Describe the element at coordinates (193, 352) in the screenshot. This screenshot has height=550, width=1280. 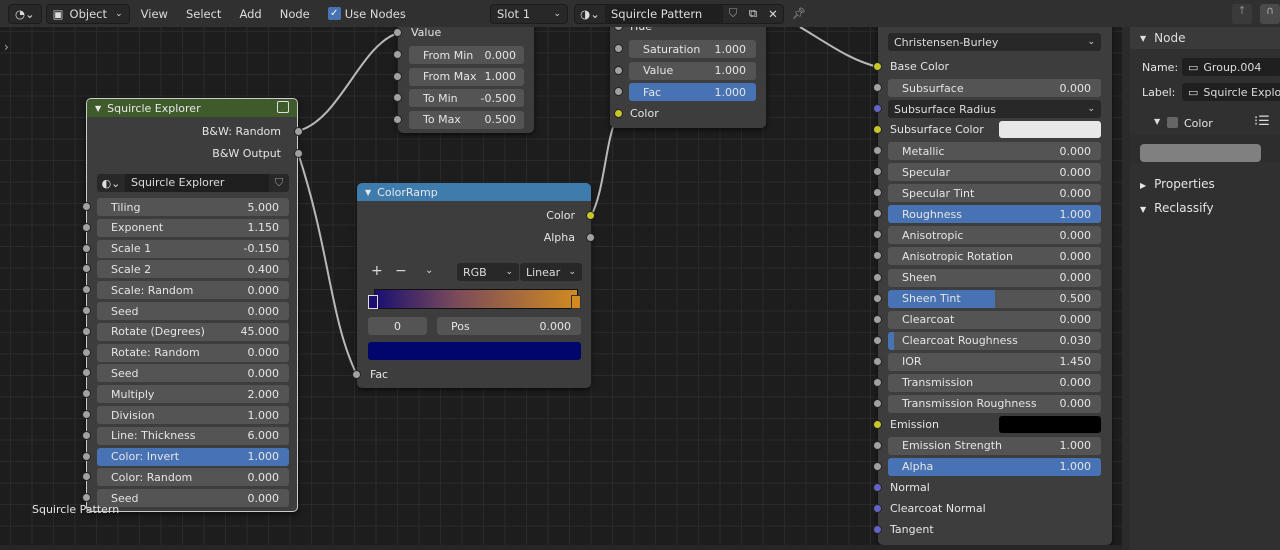
I see `input-field: Rotate: Random 0.000` at that location.